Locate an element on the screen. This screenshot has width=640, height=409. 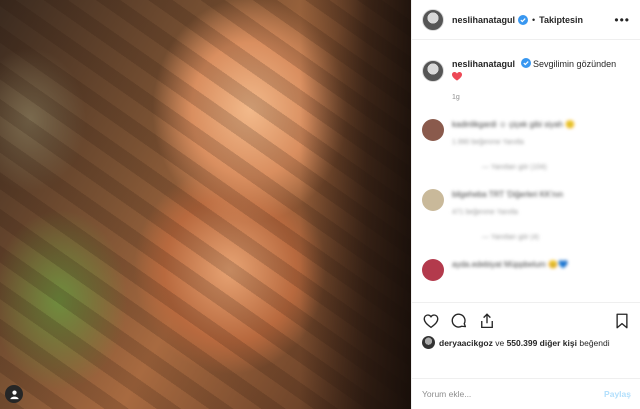
post-comment-button: Paylaş is located at coordinates (617, 394).